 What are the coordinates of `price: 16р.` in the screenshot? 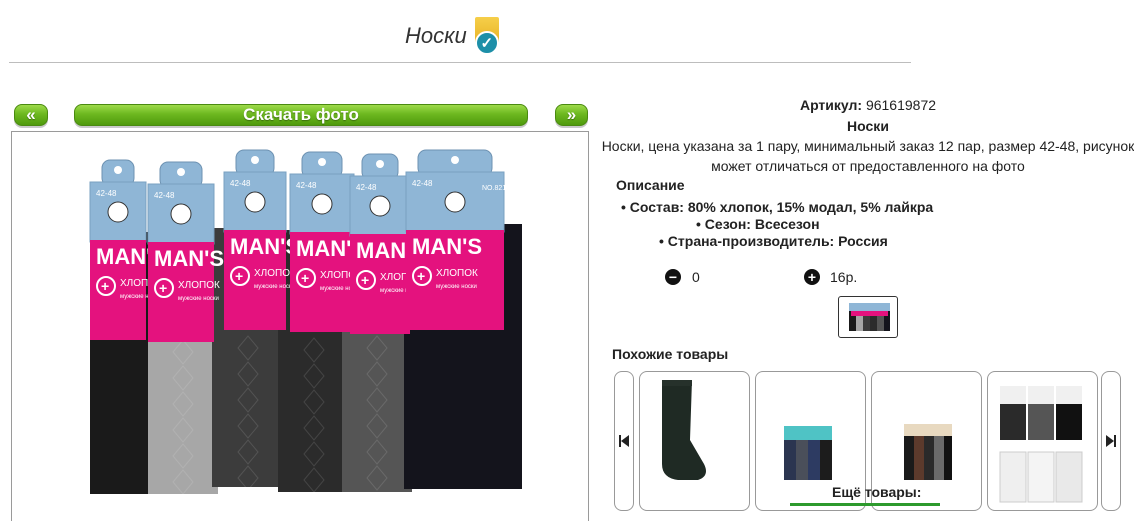 It's located at (844, 277).